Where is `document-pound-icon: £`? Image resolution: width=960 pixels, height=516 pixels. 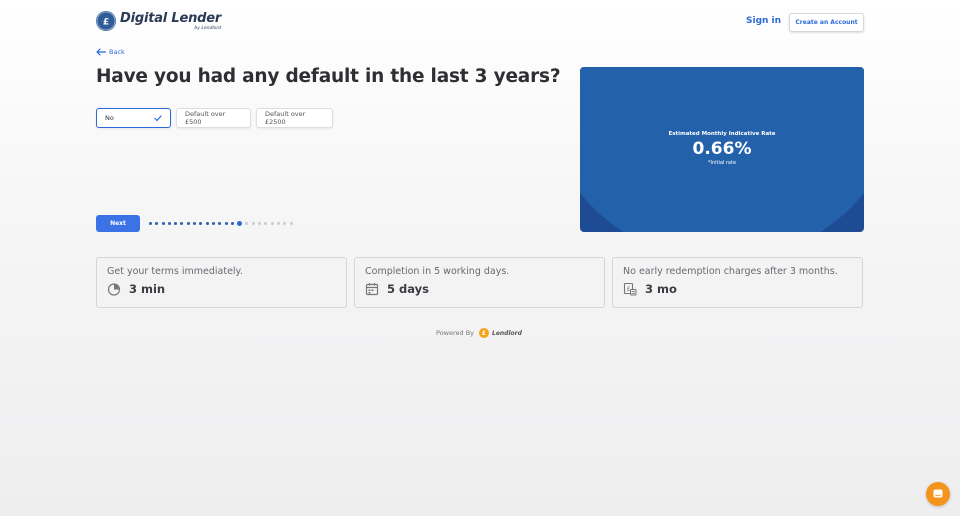
document-pound-icon: £ is located at coordinates (630, 289).